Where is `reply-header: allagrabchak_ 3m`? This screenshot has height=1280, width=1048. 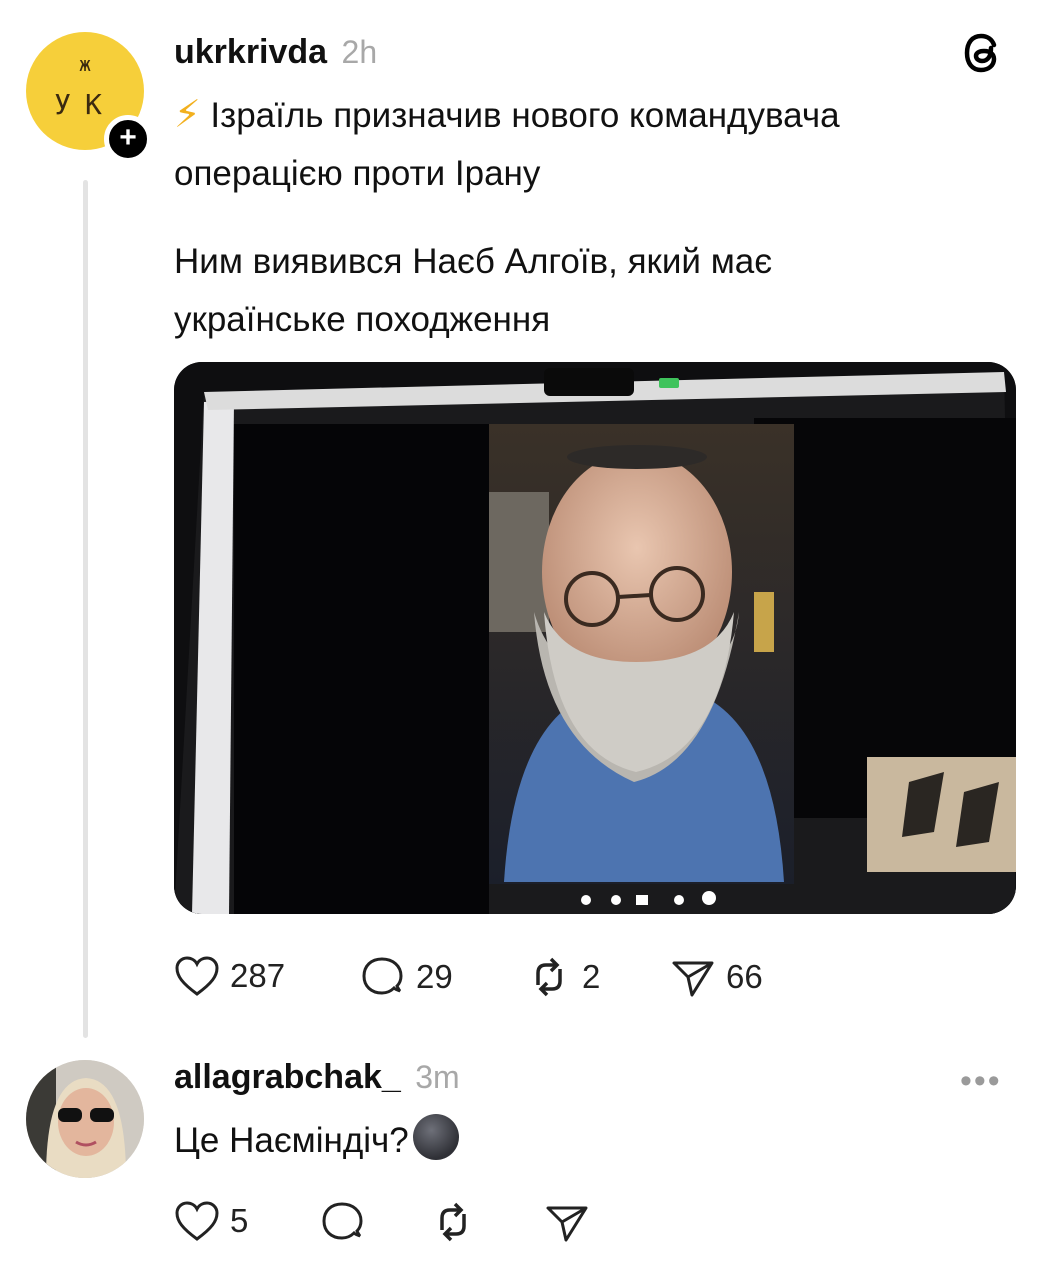 reply-header: allagrabchak_ 3m is located at coordinates (317, 1077).